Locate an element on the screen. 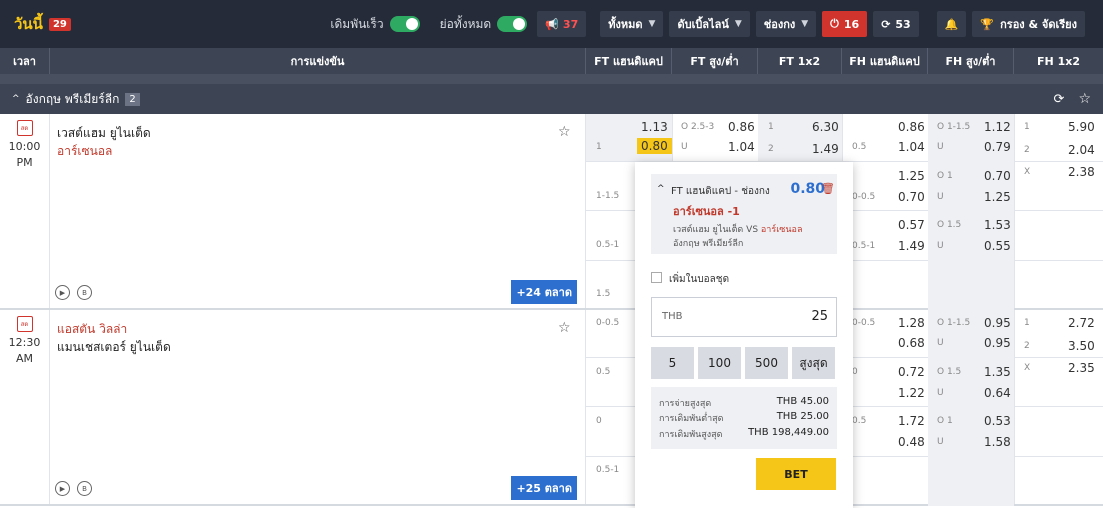  fh-ou-under-odds: 1.58 is located at coordinates (997, 442).